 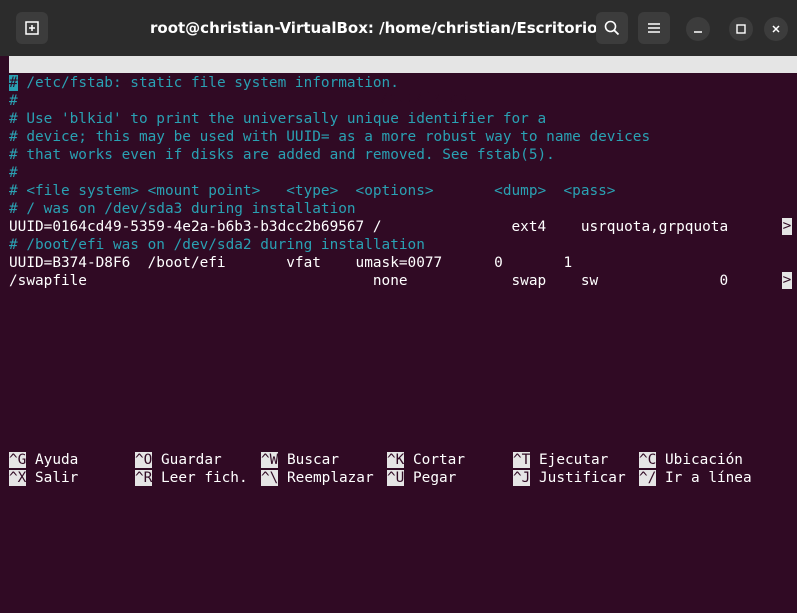 I want to click on nano-filename: /etc/fstab, so click(x=423, y=98).